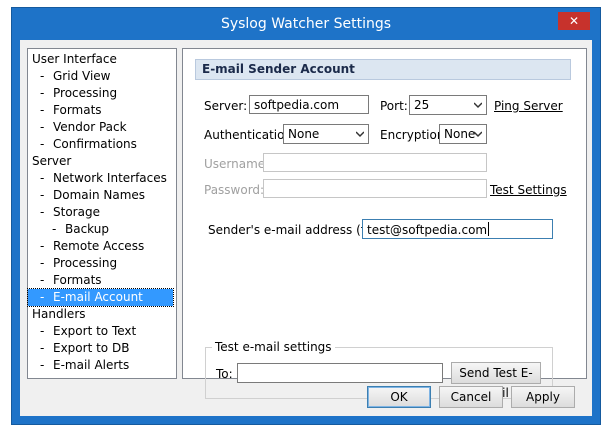  What do you see at coordinates (309, 104) in the screenshot?
I see `server-input: softpedia.com` at bounding box center [309, 104].